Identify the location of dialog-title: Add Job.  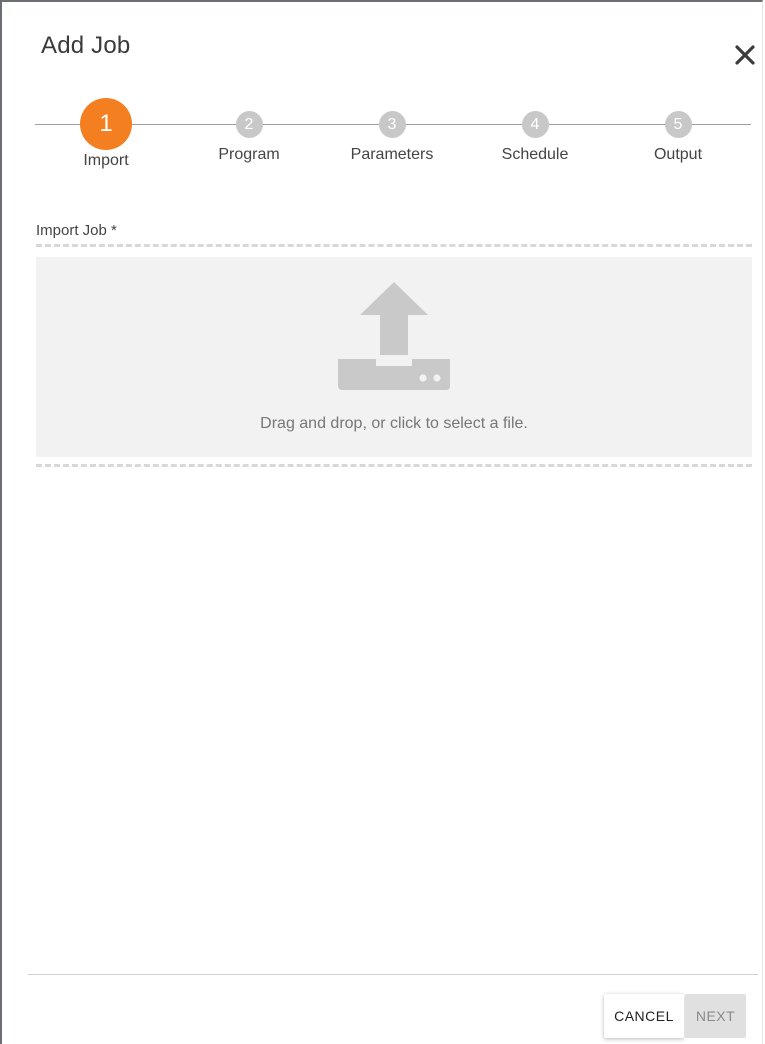
(86, 45).